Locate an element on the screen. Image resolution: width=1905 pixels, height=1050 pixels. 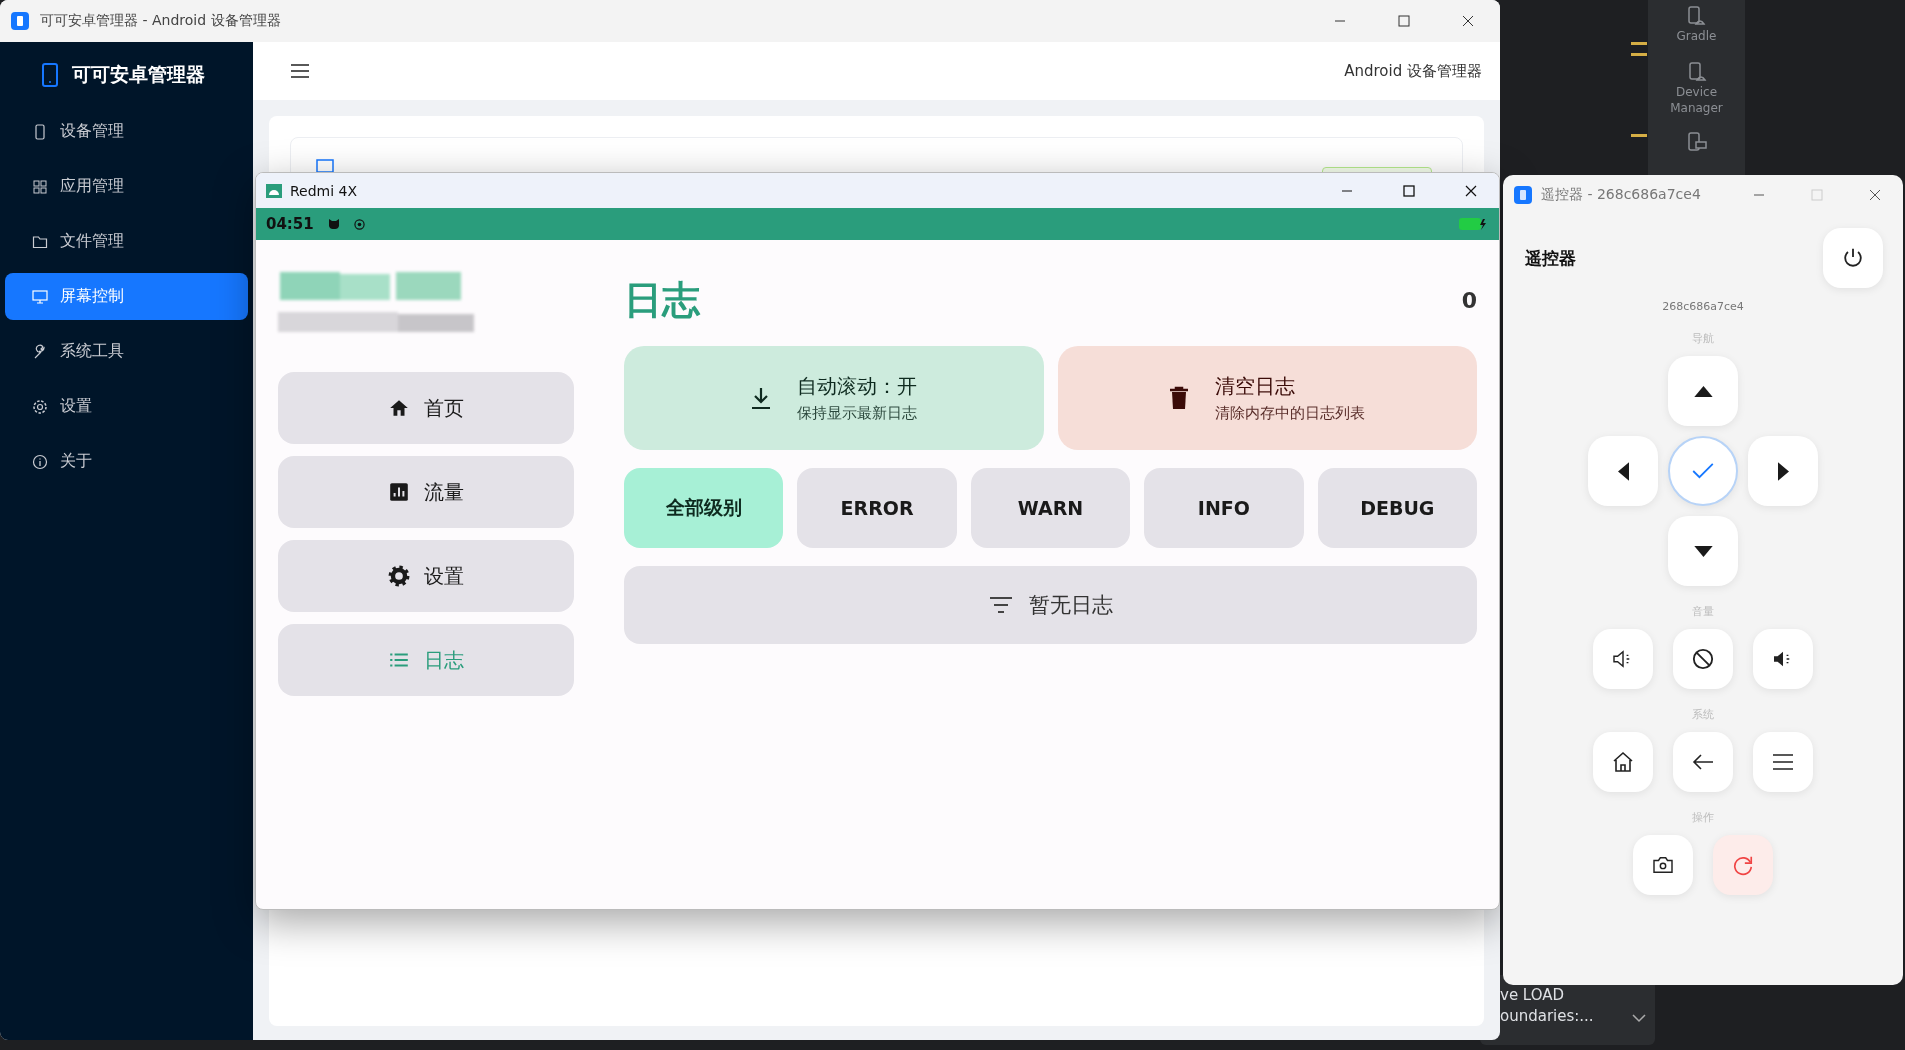
mute-button is located at coordinates (1703, 659).